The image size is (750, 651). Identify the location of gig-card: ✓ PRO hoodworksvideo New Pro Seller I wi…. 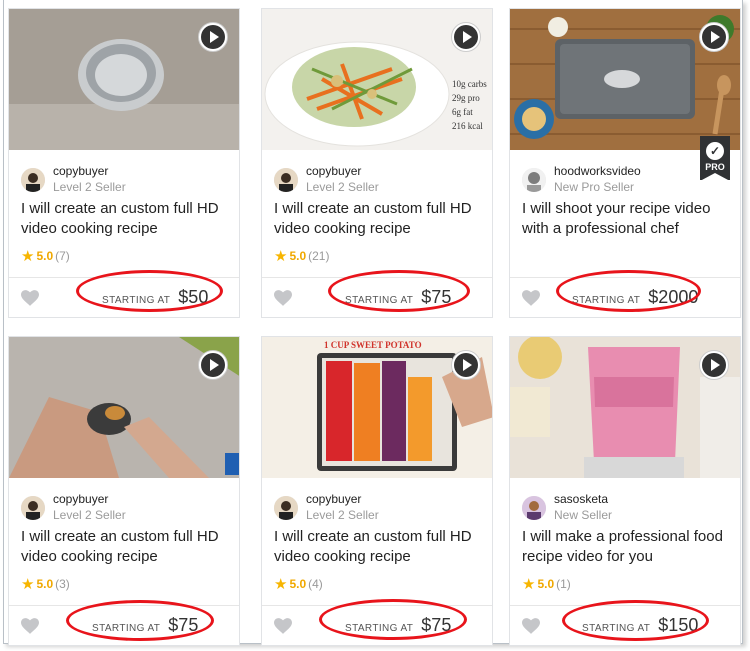
(625, 163).